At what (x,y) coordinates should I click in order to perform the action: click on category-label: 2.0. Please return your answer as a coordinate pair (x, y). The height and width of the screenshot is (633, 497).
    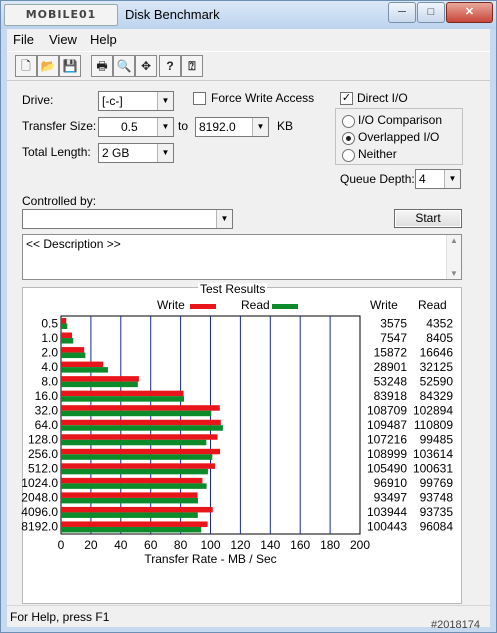
    Looking at the image, I should click on (49, 352).